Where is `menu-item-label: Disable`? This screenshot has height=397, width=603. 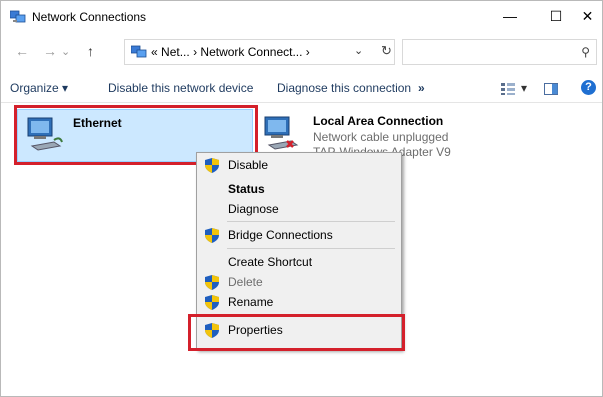 menu-item-label: Disable is located at coordinates (248, 165).